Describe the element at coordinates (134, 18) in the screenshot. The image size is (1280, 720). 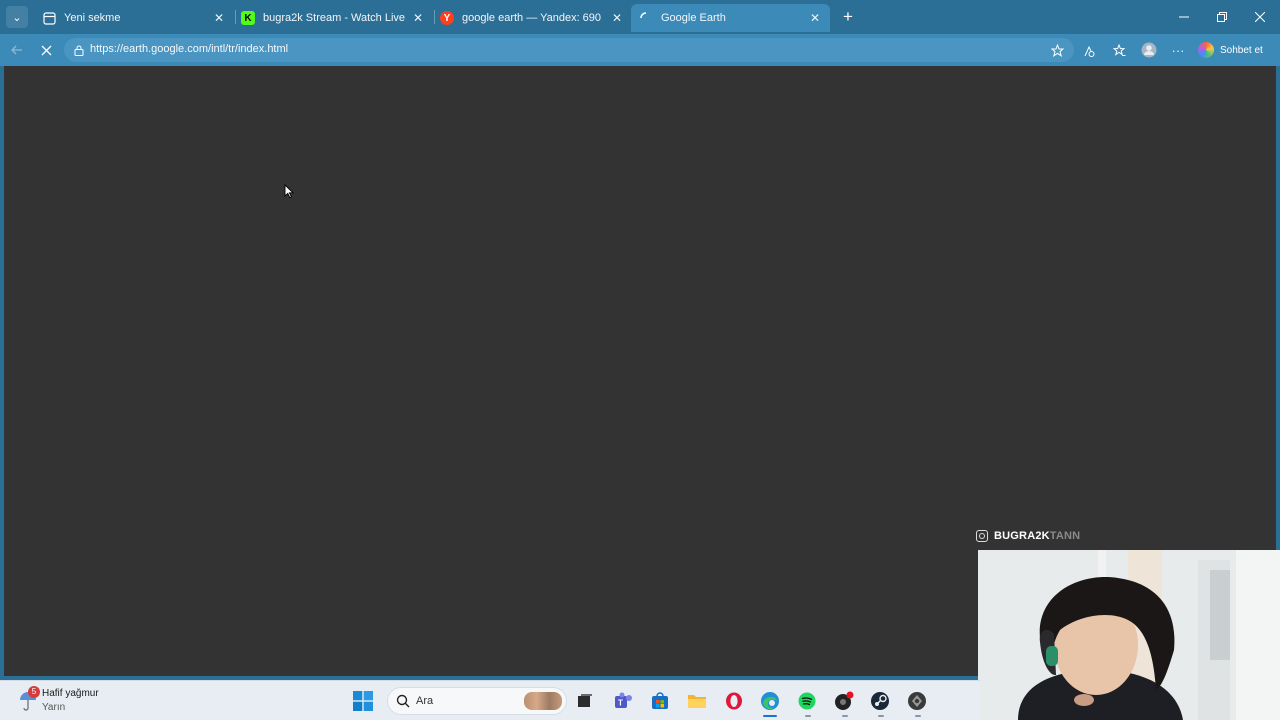
I see `tab-new-tab: Yeni sekme ✕` at that location.